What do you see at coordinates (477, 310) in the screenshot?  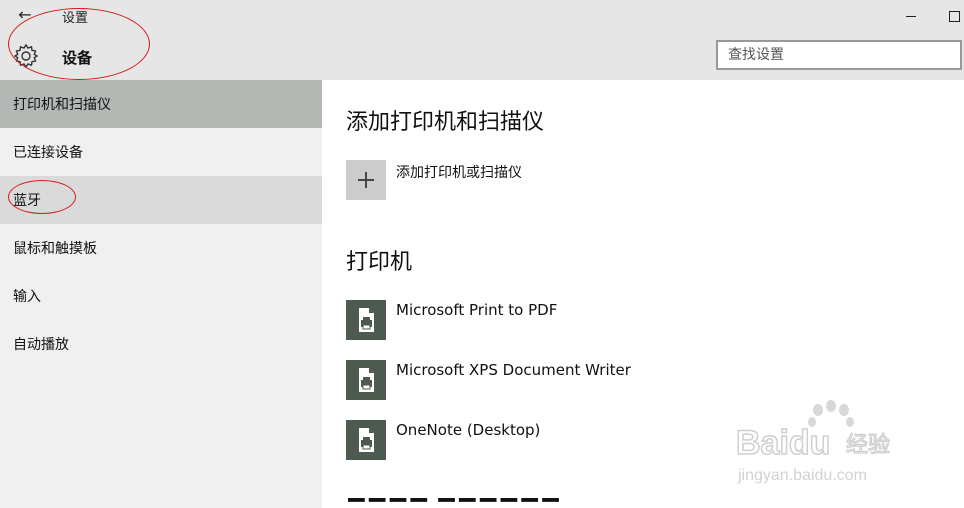 I see `printer-name: Microsoft Print to PDF` at bounding box center [477, 310].